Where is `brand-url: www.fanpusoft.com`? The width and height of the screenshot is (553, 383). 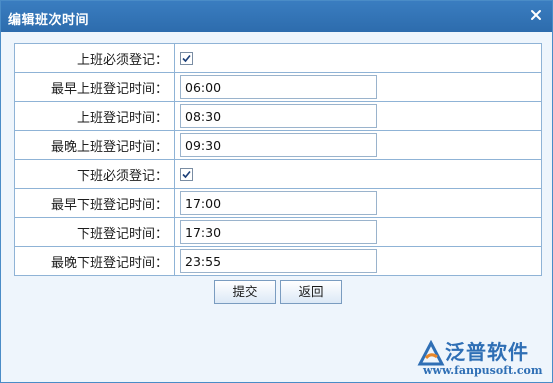
brand-url: www.fanpusoft.com is located at coordinates (483, 370).